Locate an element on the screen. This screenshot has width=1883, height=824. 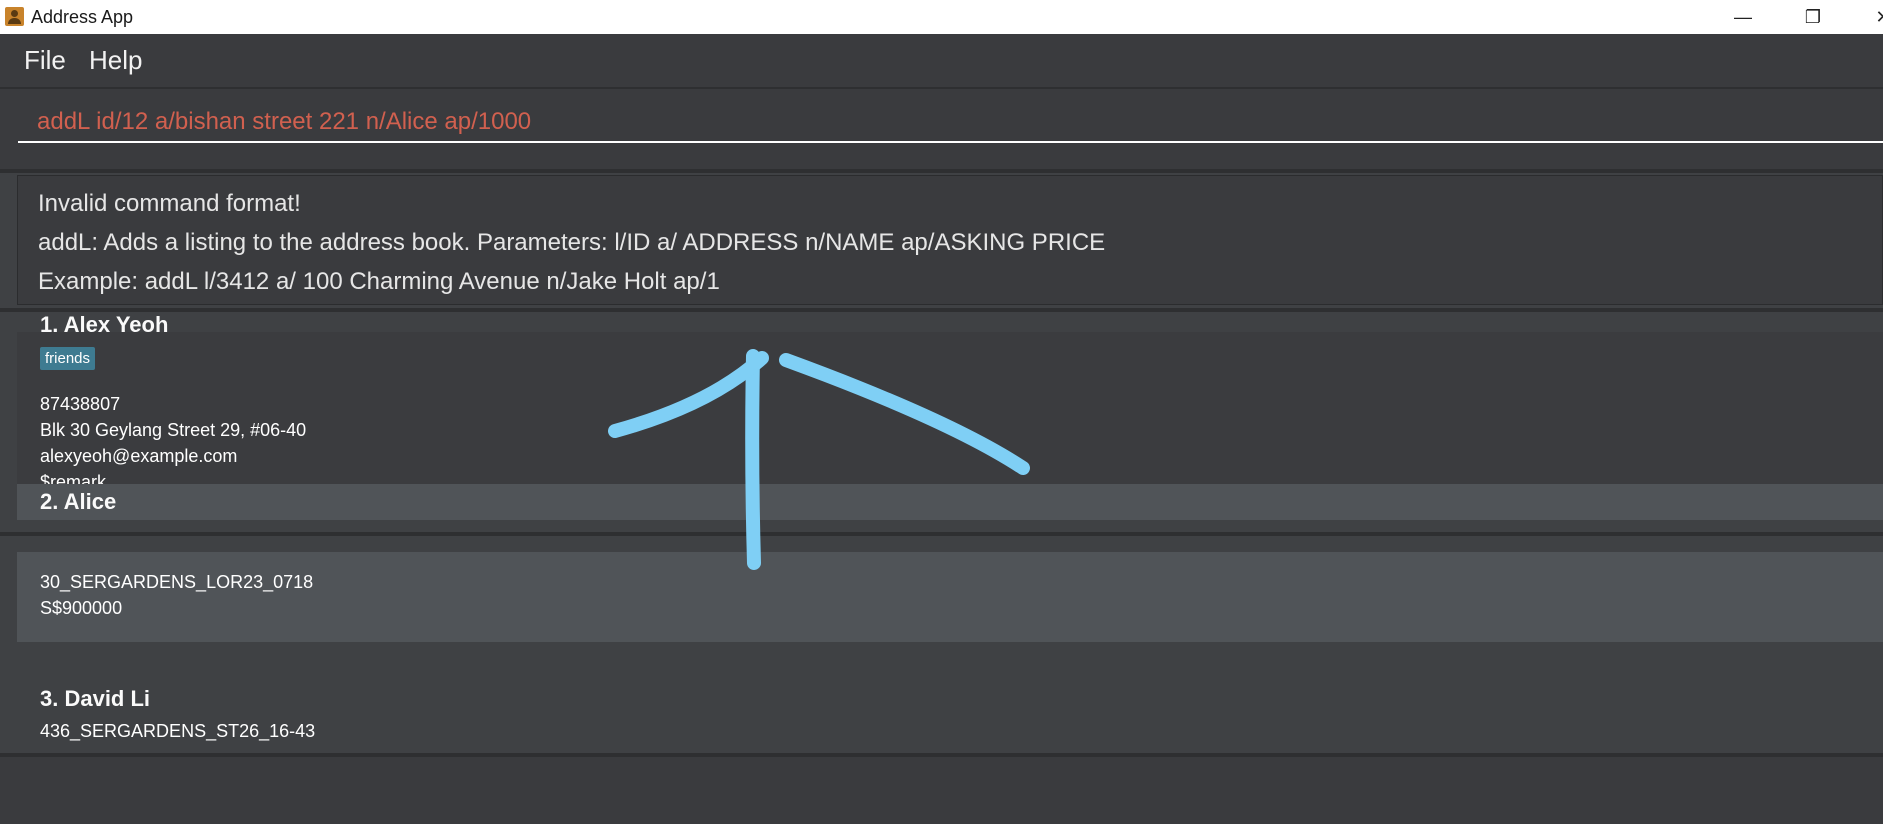
title-bar: Address App — ❐ ✕ is located at coordinates (941, 17).